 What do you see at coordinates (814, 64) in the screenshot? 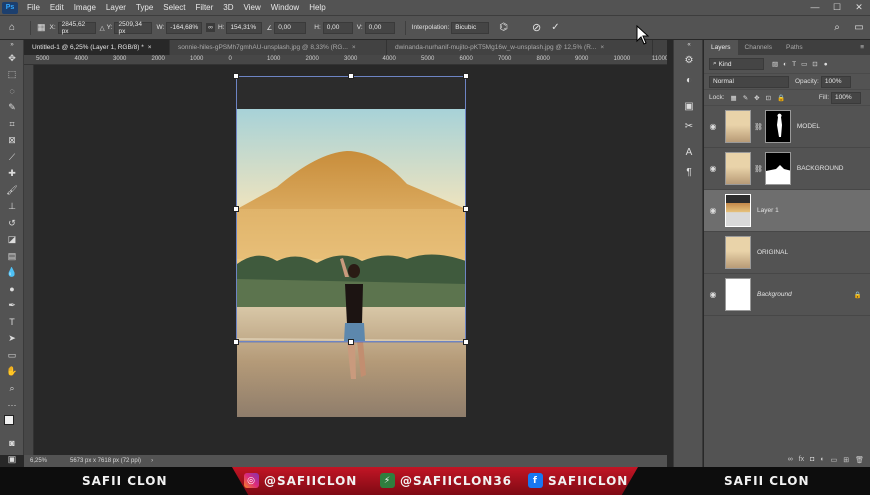
I see `filter-smart-icon: ⊡` at bounding box center [814, 64].